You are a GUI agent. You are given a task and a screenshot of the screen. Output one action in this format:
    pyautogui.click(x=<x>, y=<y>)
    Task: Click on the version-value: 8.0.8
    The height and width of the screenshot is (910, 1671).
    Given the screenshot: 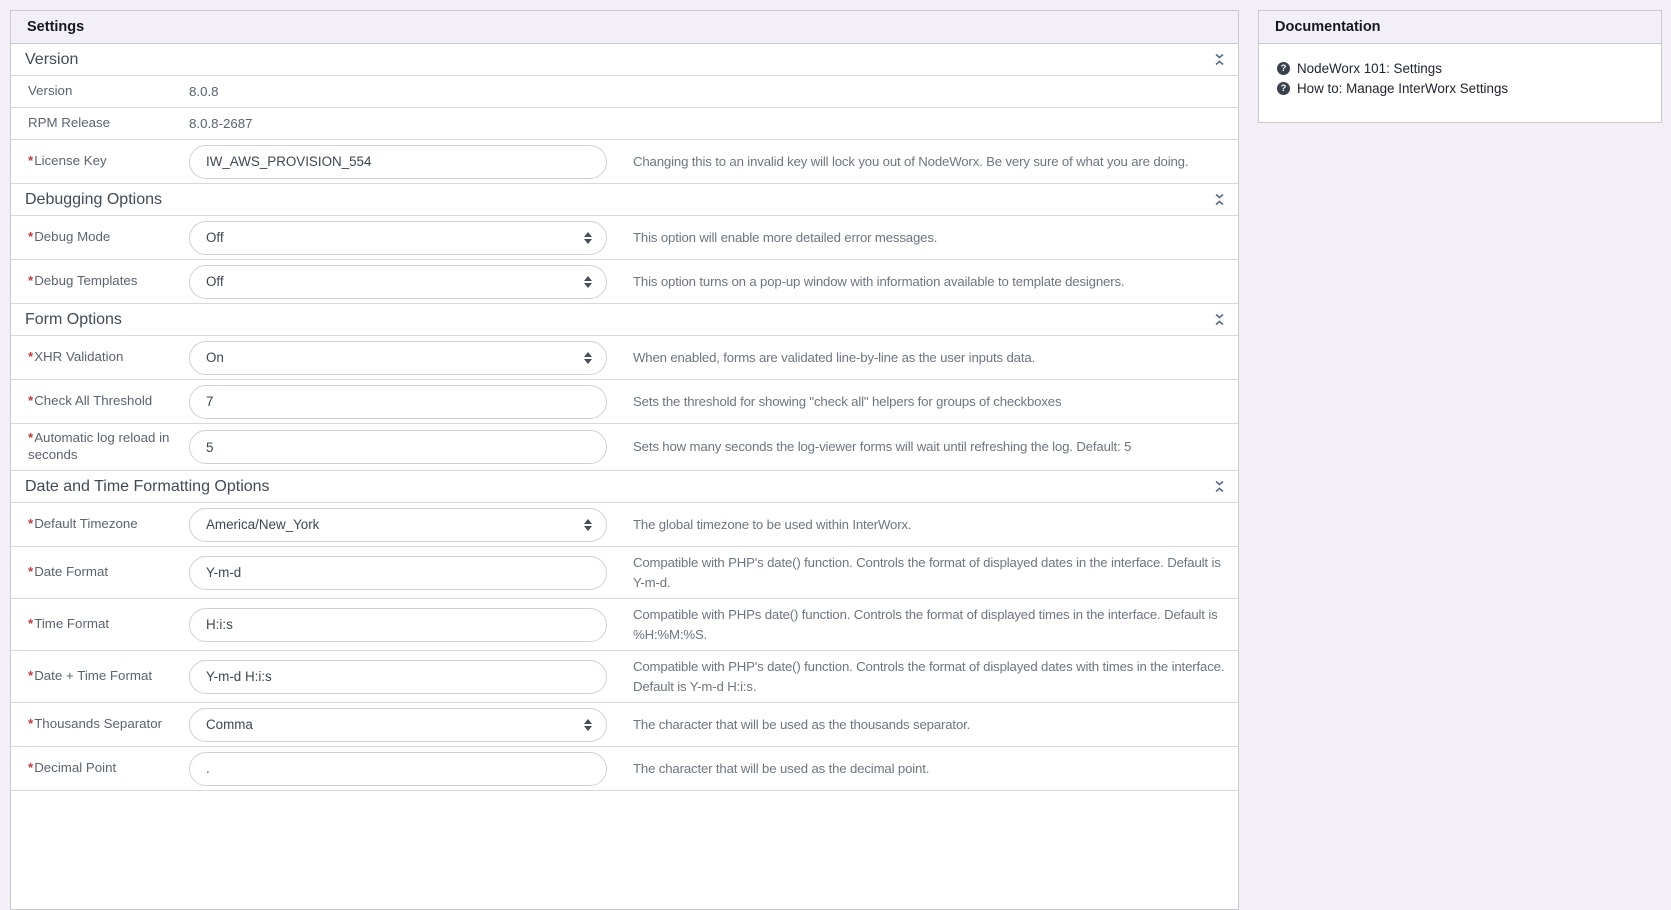 What is the action you would take?
    pyautogui.click(x=204, y=91)
    